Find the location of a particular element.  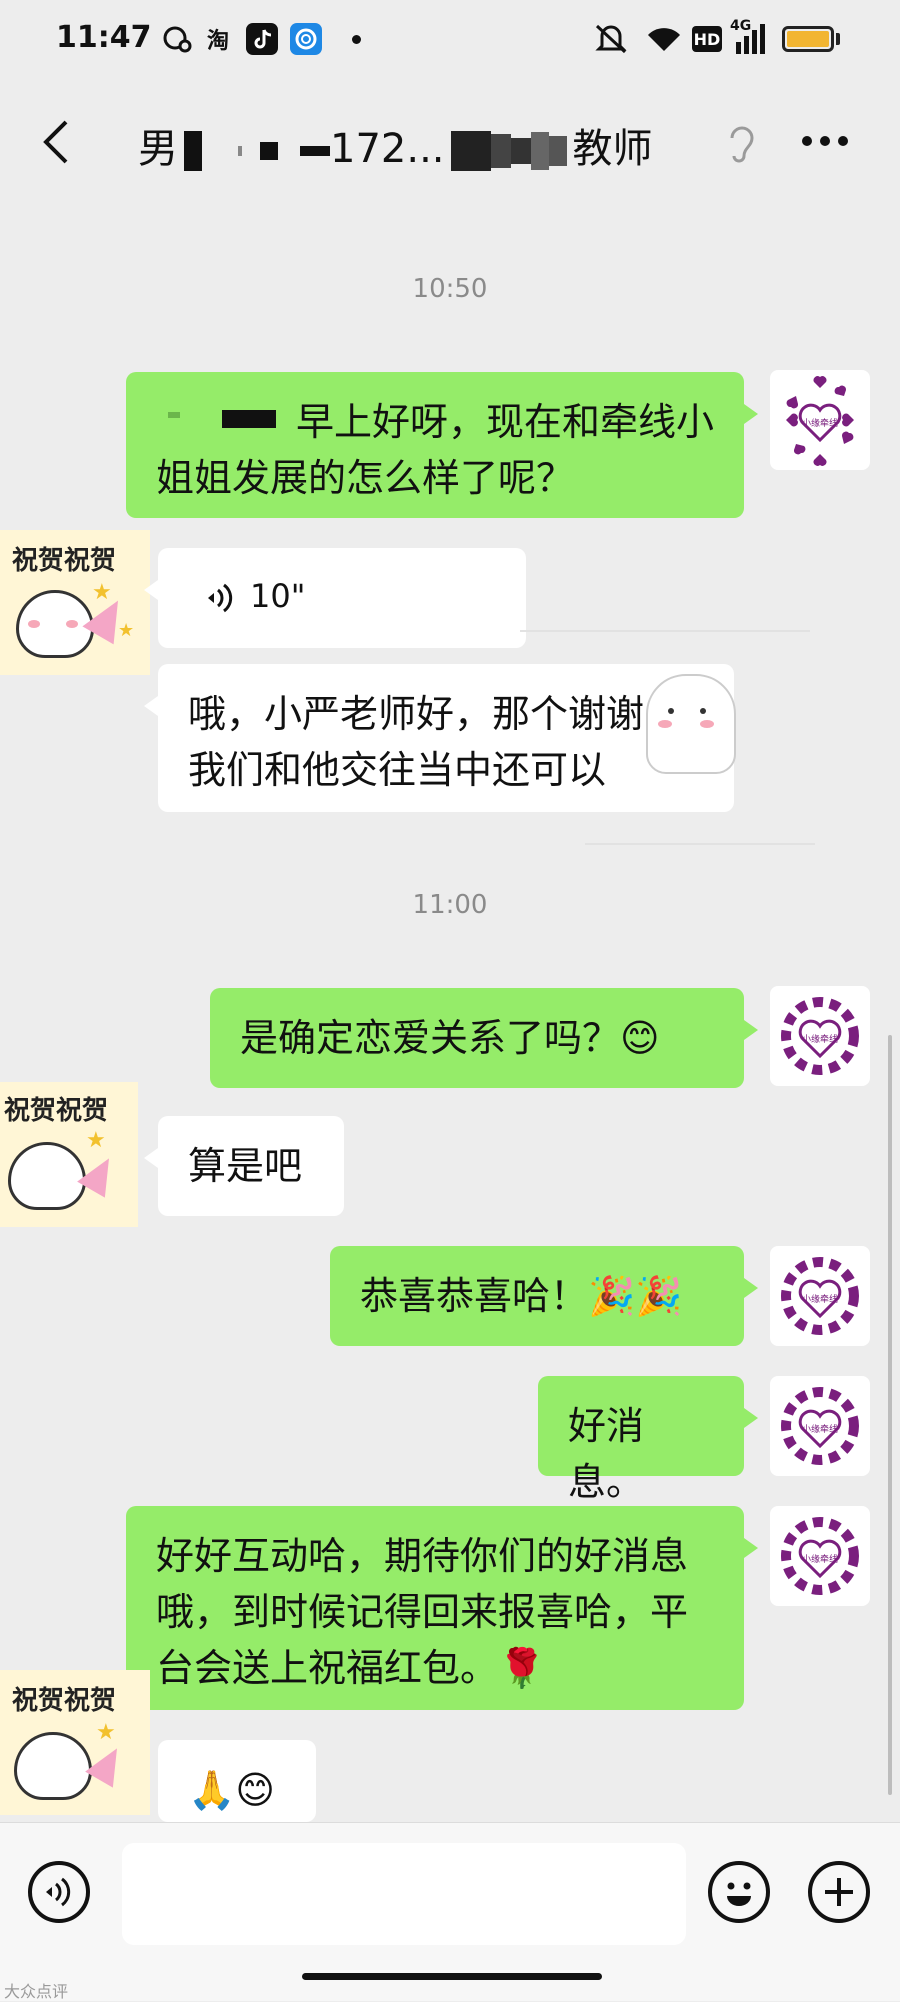

scrollbar is located at coordinates (890, 1415).